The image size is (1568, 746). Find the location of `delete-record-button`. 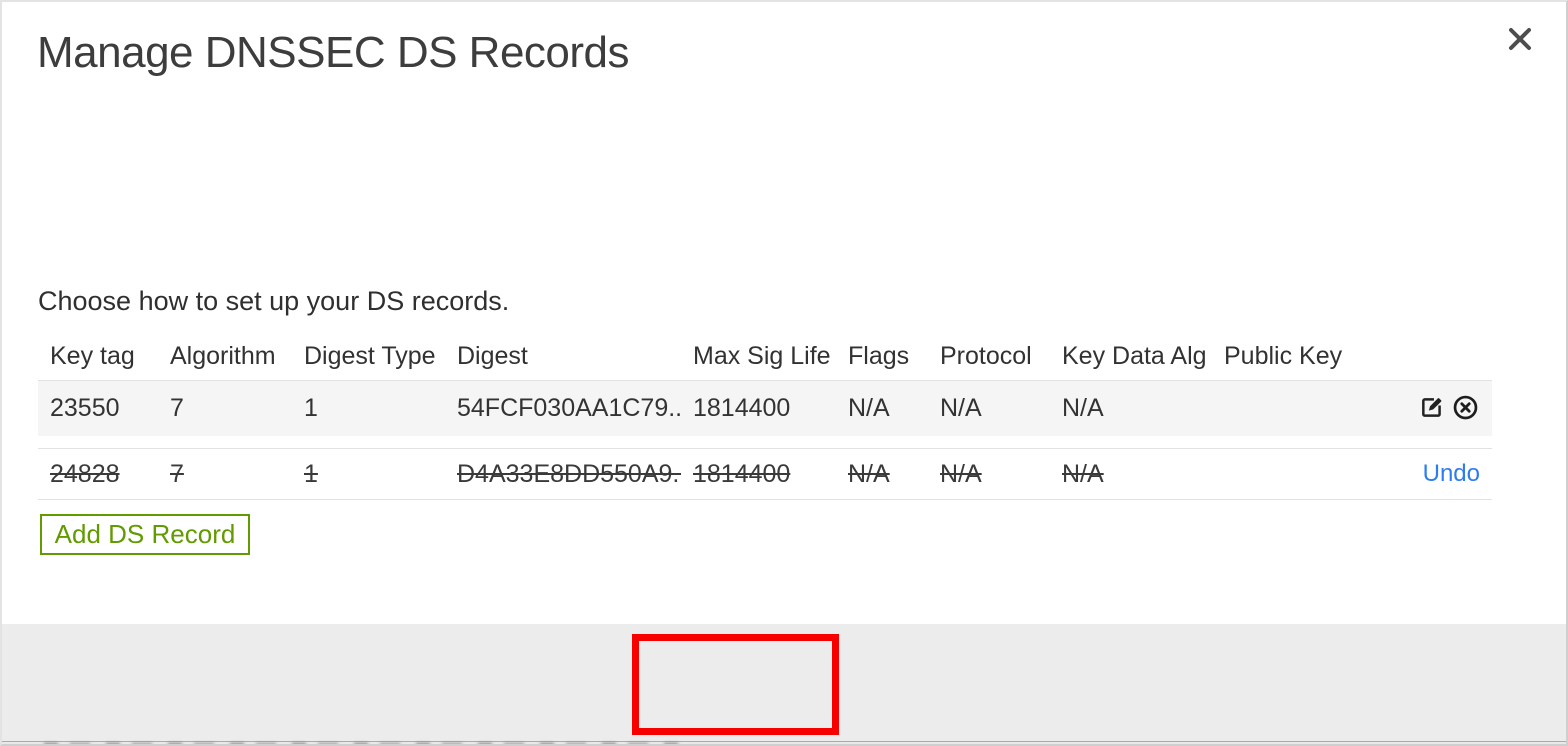

delete-record-button is located at coordinates (1465, 409).